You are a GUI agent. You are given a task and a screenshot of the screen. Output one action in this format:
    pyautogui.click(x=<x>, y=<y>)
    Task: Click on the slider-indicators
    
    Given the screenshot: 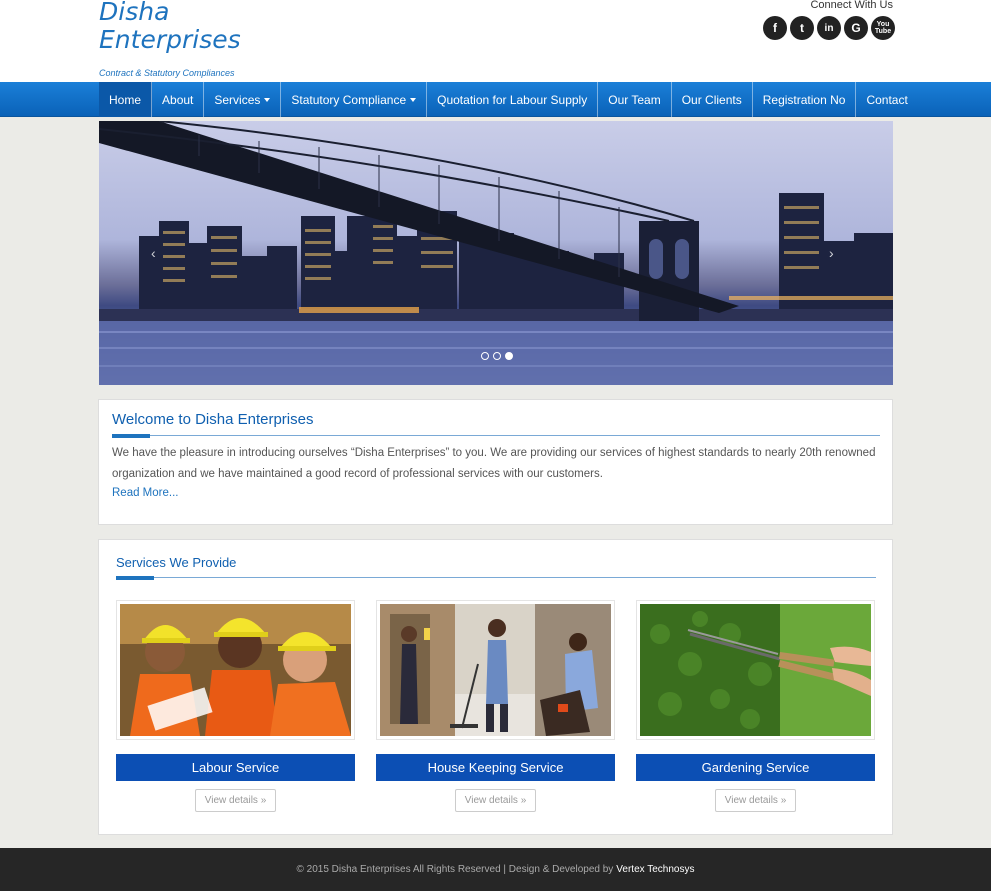 What is the action you would take?
    pyautogui.click(x=497, y=356)
    